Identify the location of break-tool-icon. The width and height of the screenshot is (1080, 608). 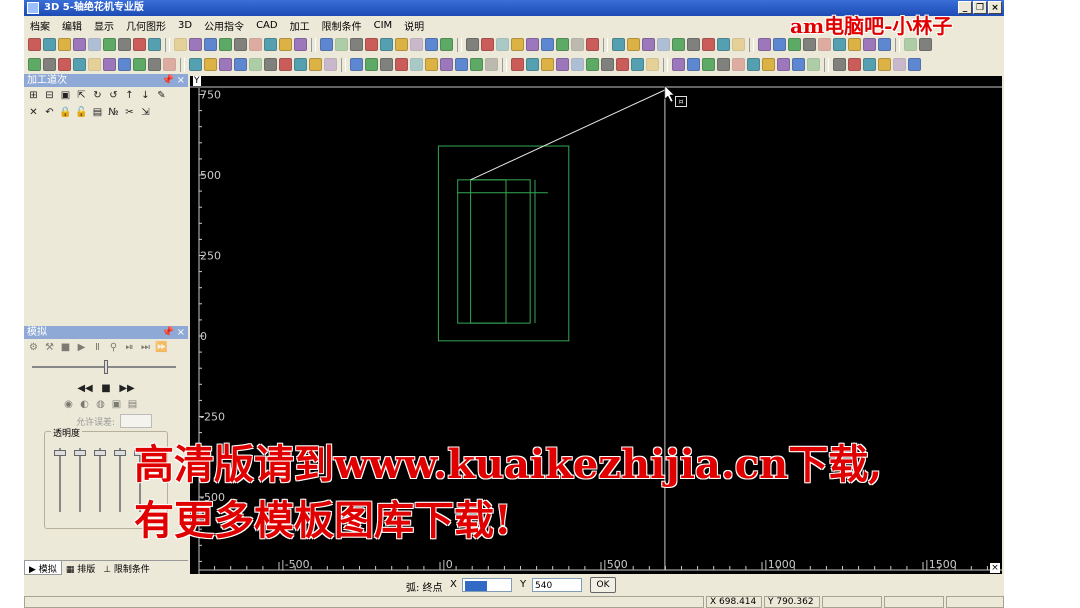
(330, 64).